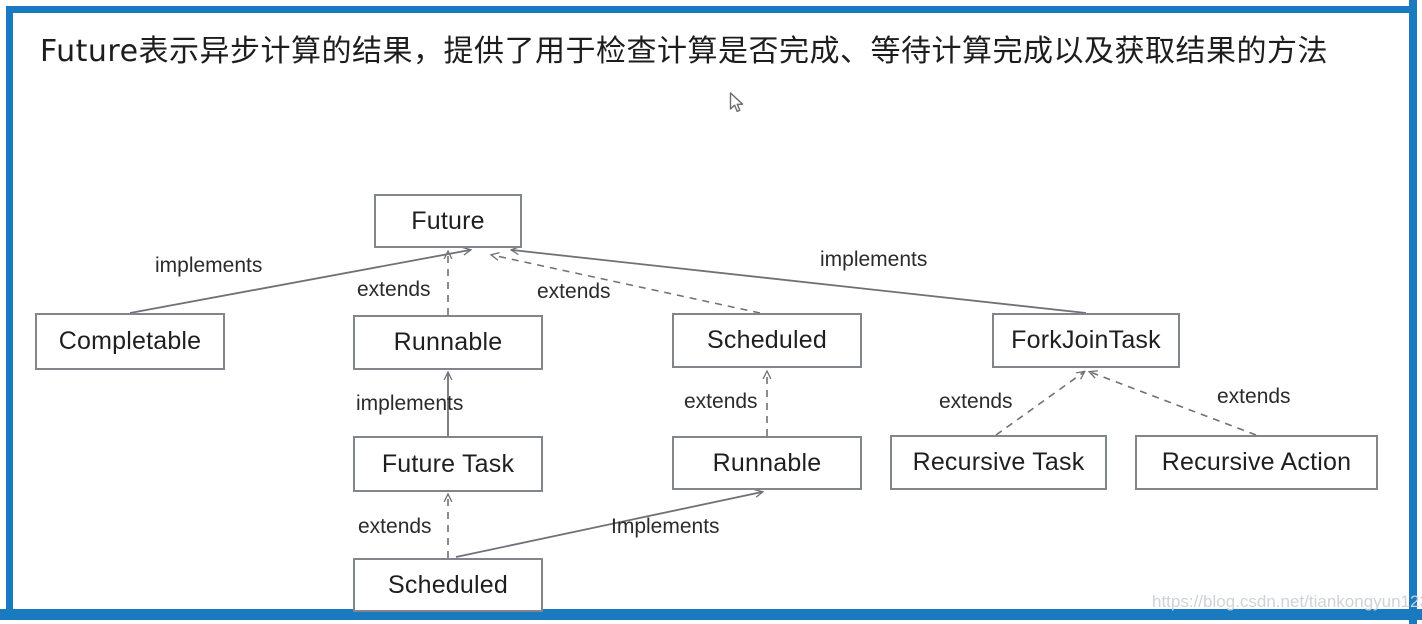 The height and width of the screenshot is (624, 1422). Describe the element at coordinates (448, 221) in the screenshot. I see `node-future: Future` at that location.